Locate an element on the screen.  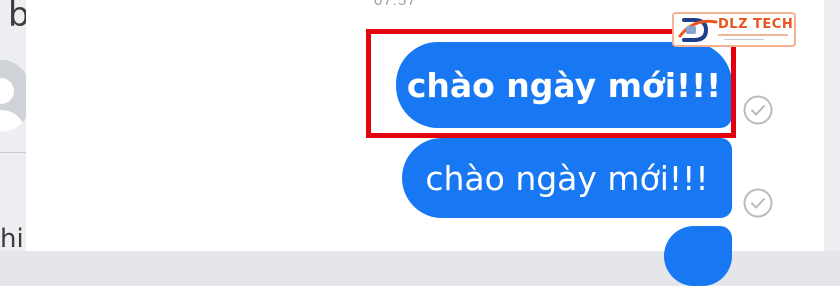
contact-name-fragment-bottom: hi is located at coordinates (12, 239).